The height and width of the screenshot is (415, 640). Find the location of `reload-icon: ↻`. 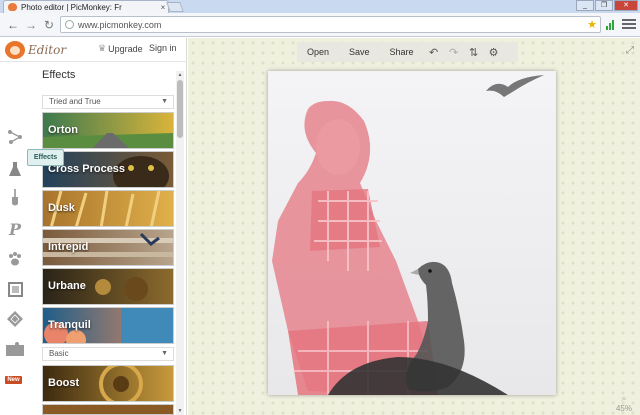

reload-icon: ↻ is located at coordinates (49, 25).